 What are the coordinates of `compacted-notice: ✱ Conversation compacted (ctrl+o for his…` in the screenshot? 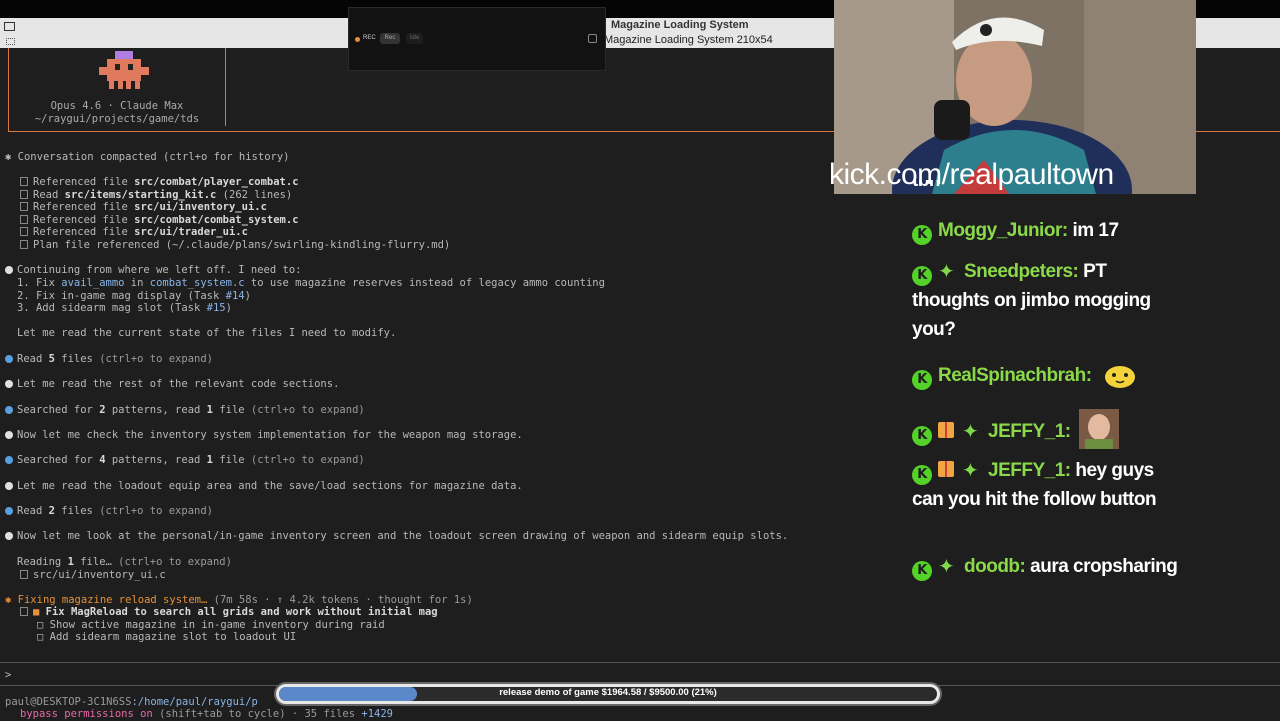 It's located at (147, 157).